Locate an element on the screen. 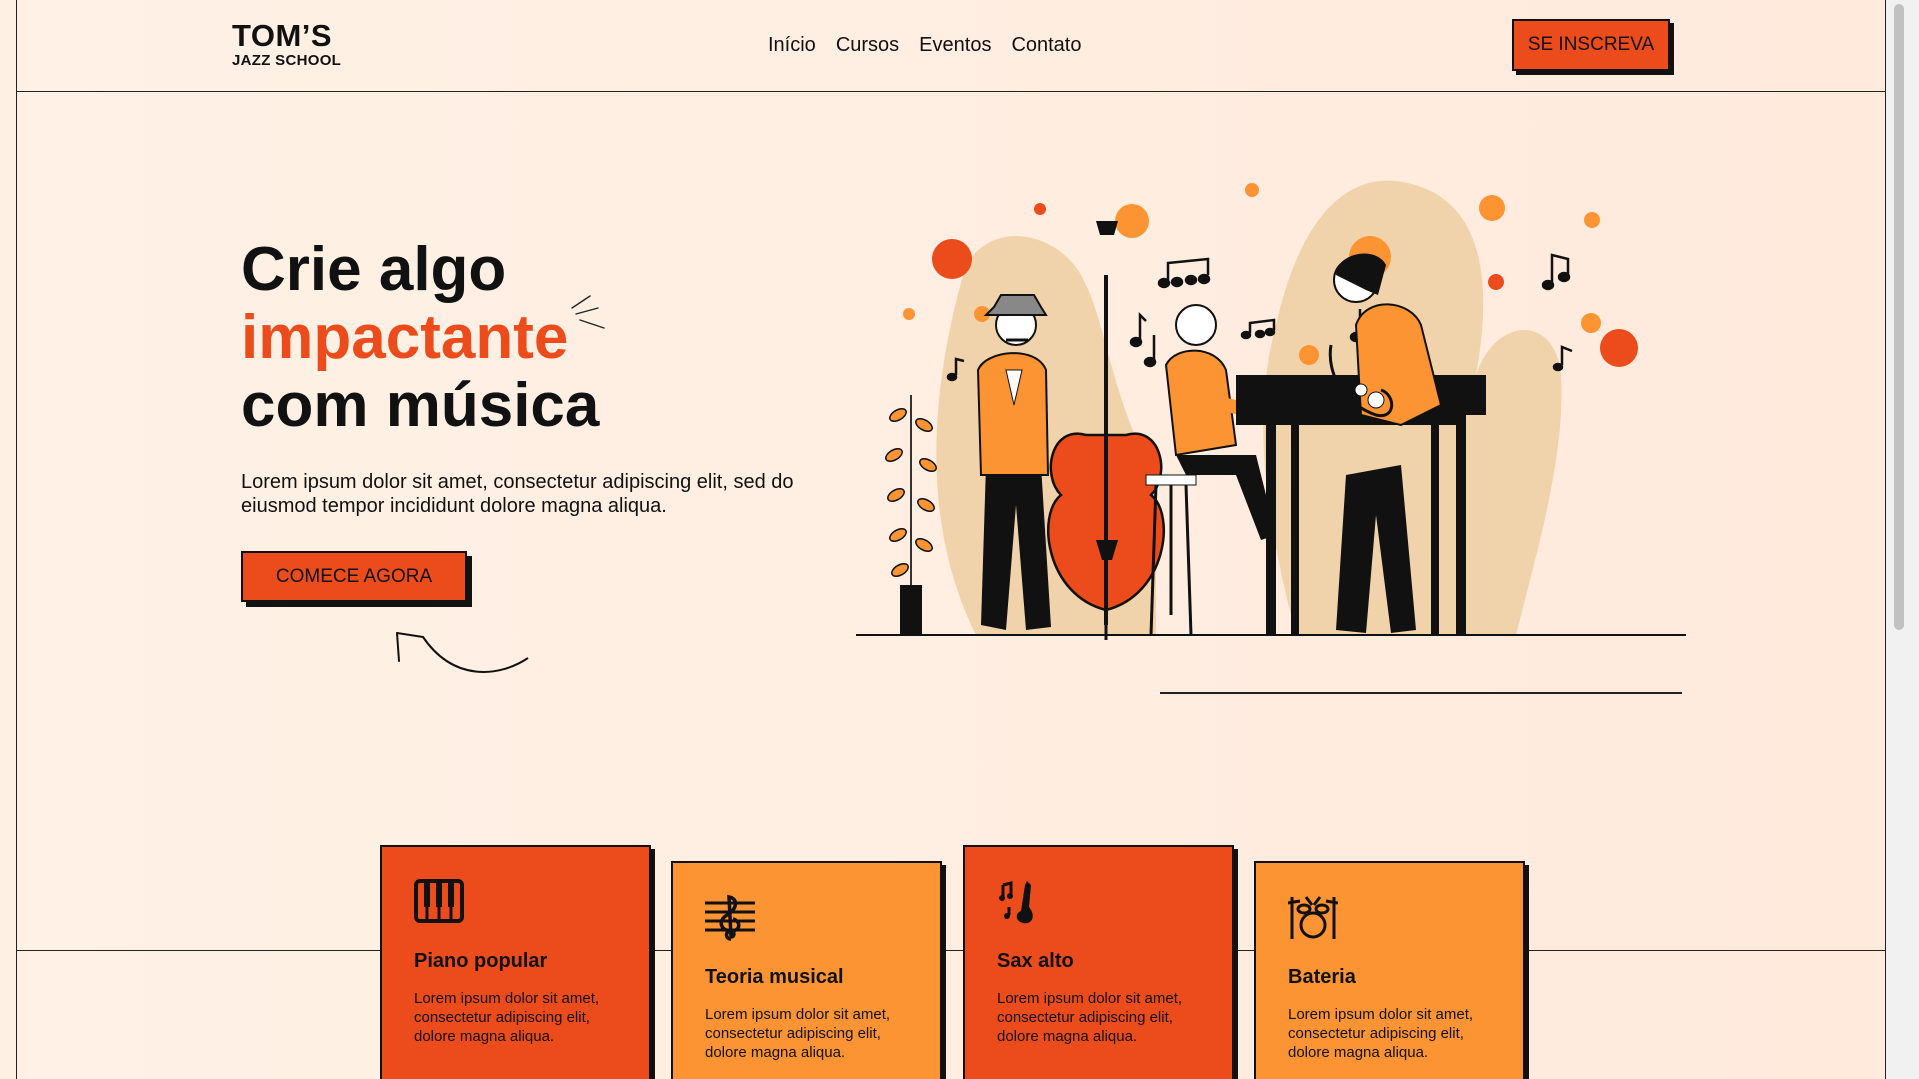  logo-title: TOM’S is located at coordinates (282, 35).